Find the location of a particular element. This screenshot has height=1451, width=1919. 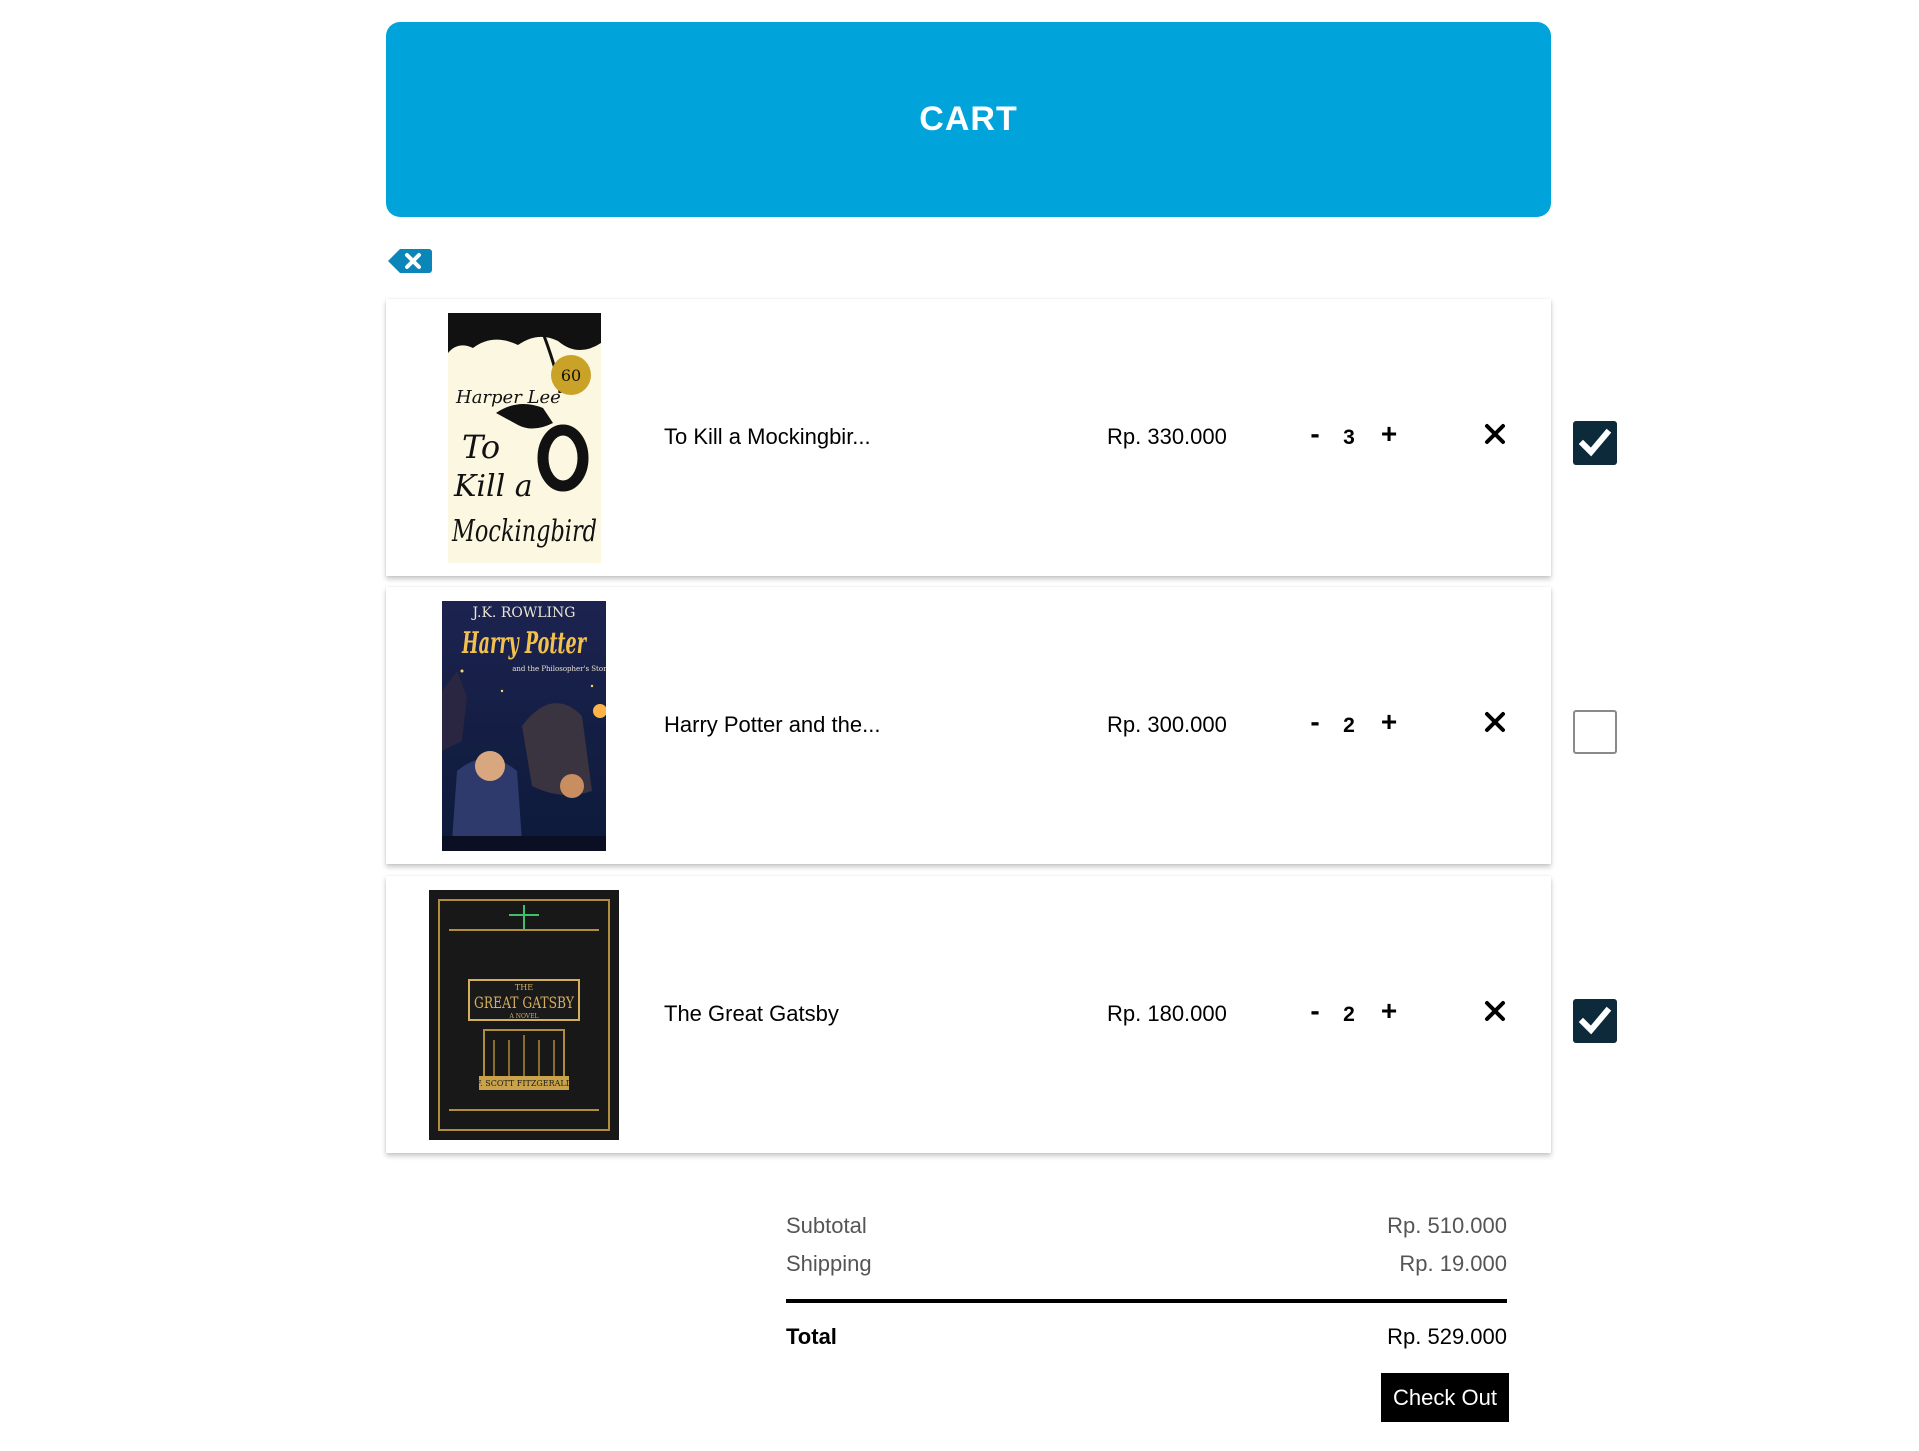

backspace-x-icon is located at coordinates (410, 261).